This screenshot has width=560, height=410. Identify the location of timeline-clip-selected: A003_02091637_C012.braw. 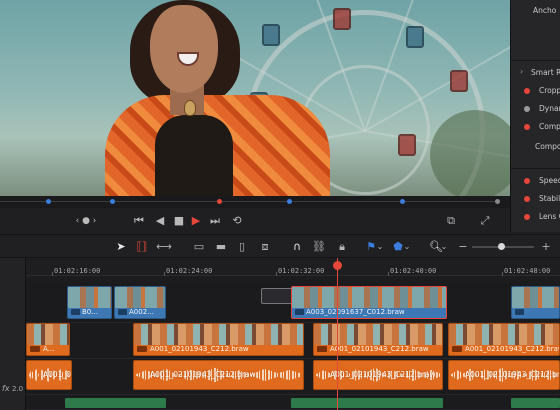
(369, 302).